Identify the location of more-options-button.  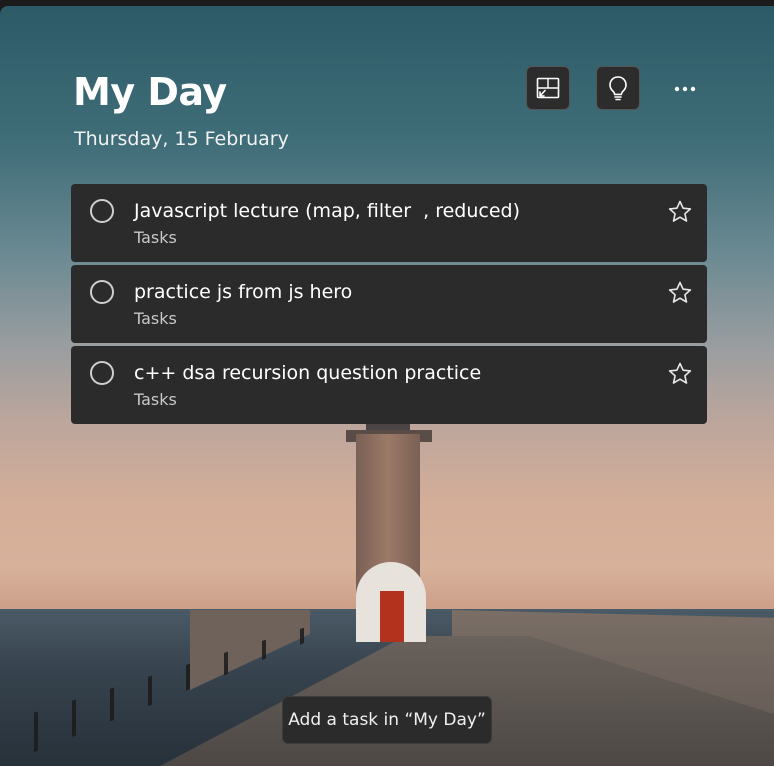
(685, 89).